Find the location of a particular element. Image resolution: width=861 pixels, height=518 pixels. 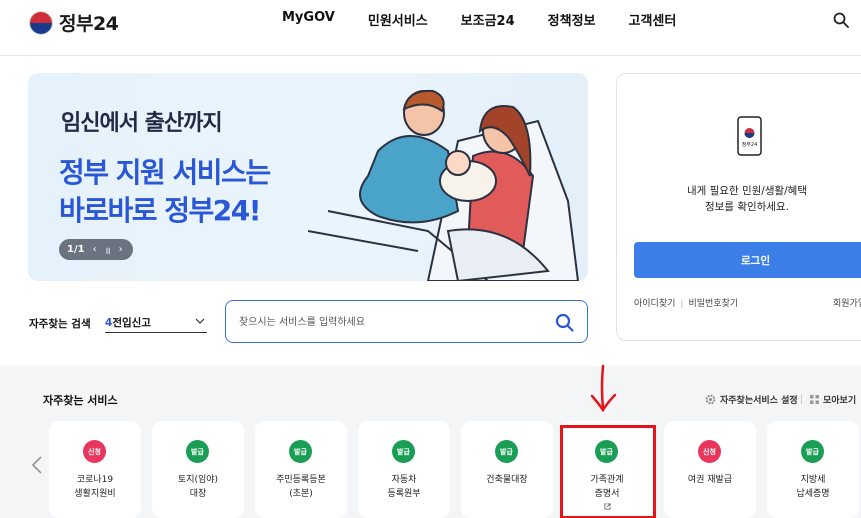

view-all-button: 모아보기 is located at coordinates (833, 399).